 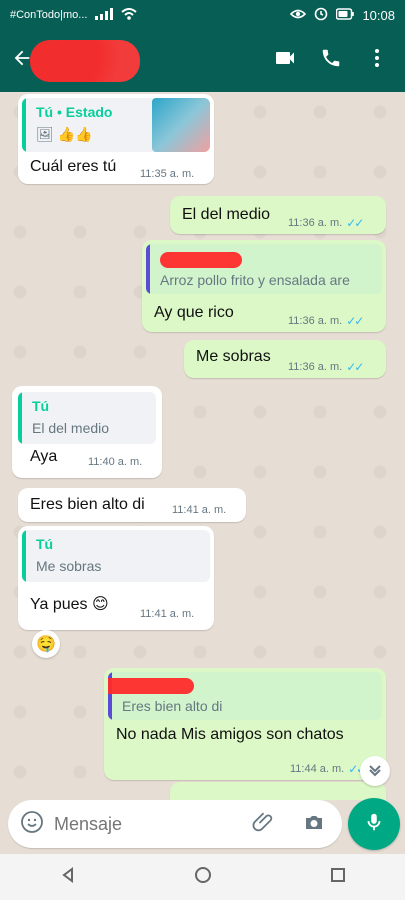 I want to click on quote-text: Eres bien alto di, so click(x=172, y=706).